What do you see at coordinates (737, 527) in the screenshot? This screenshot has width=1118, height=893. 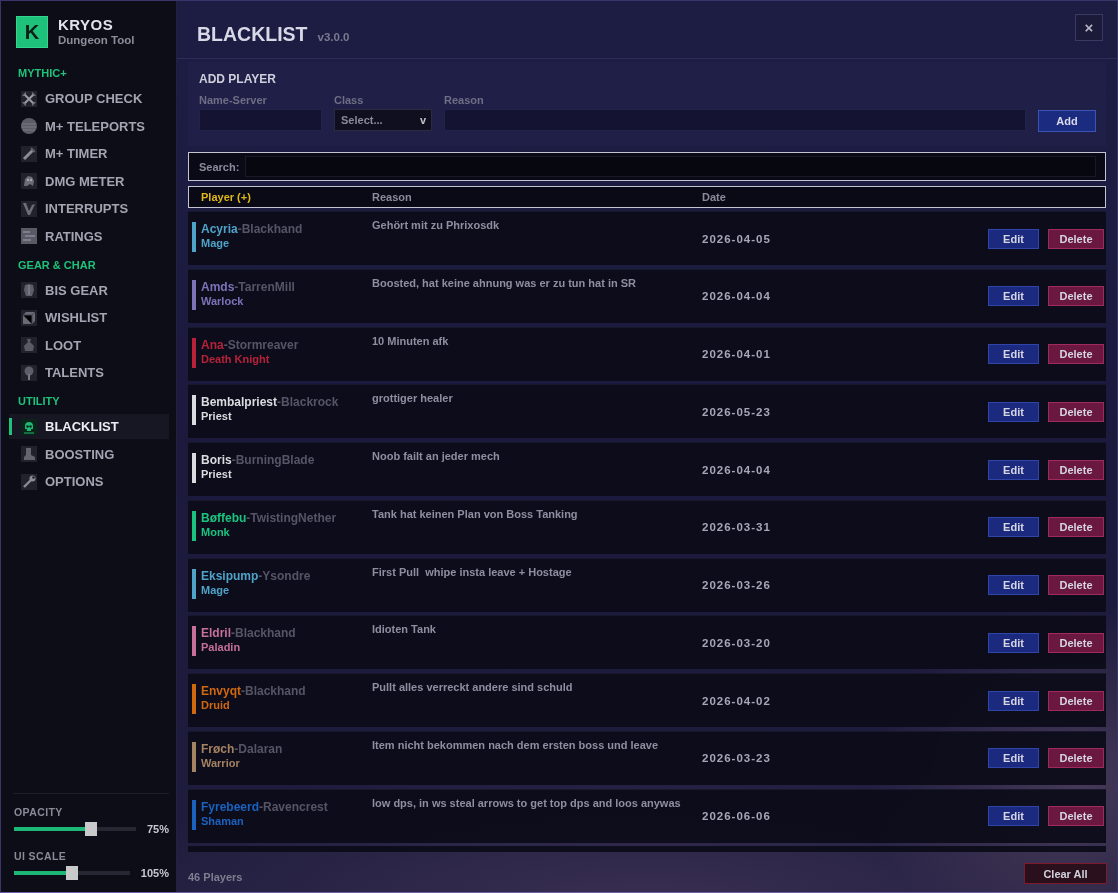 I see `date-text: 2026-03-31` at bounding box center [737, 527].